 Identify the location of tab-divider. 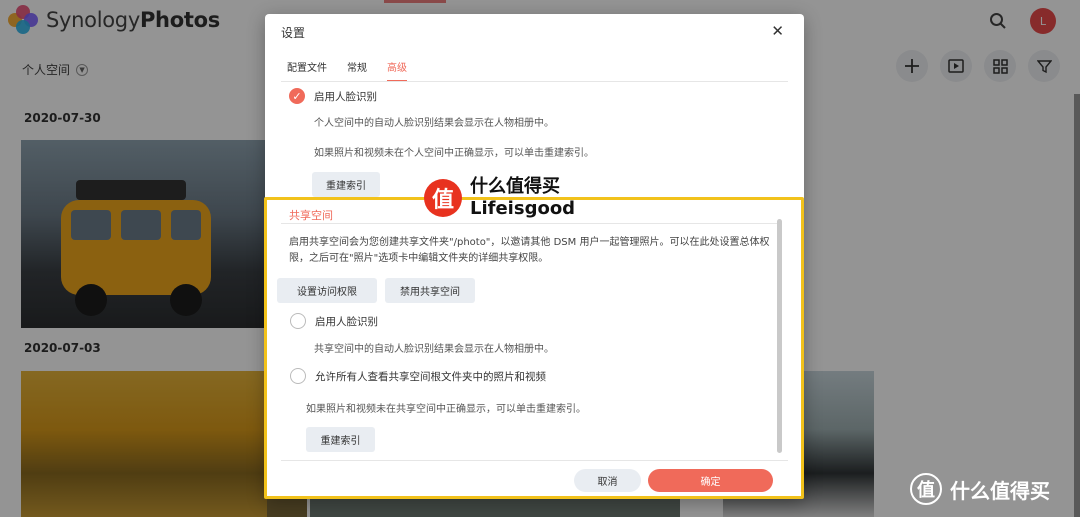
(534, 81).